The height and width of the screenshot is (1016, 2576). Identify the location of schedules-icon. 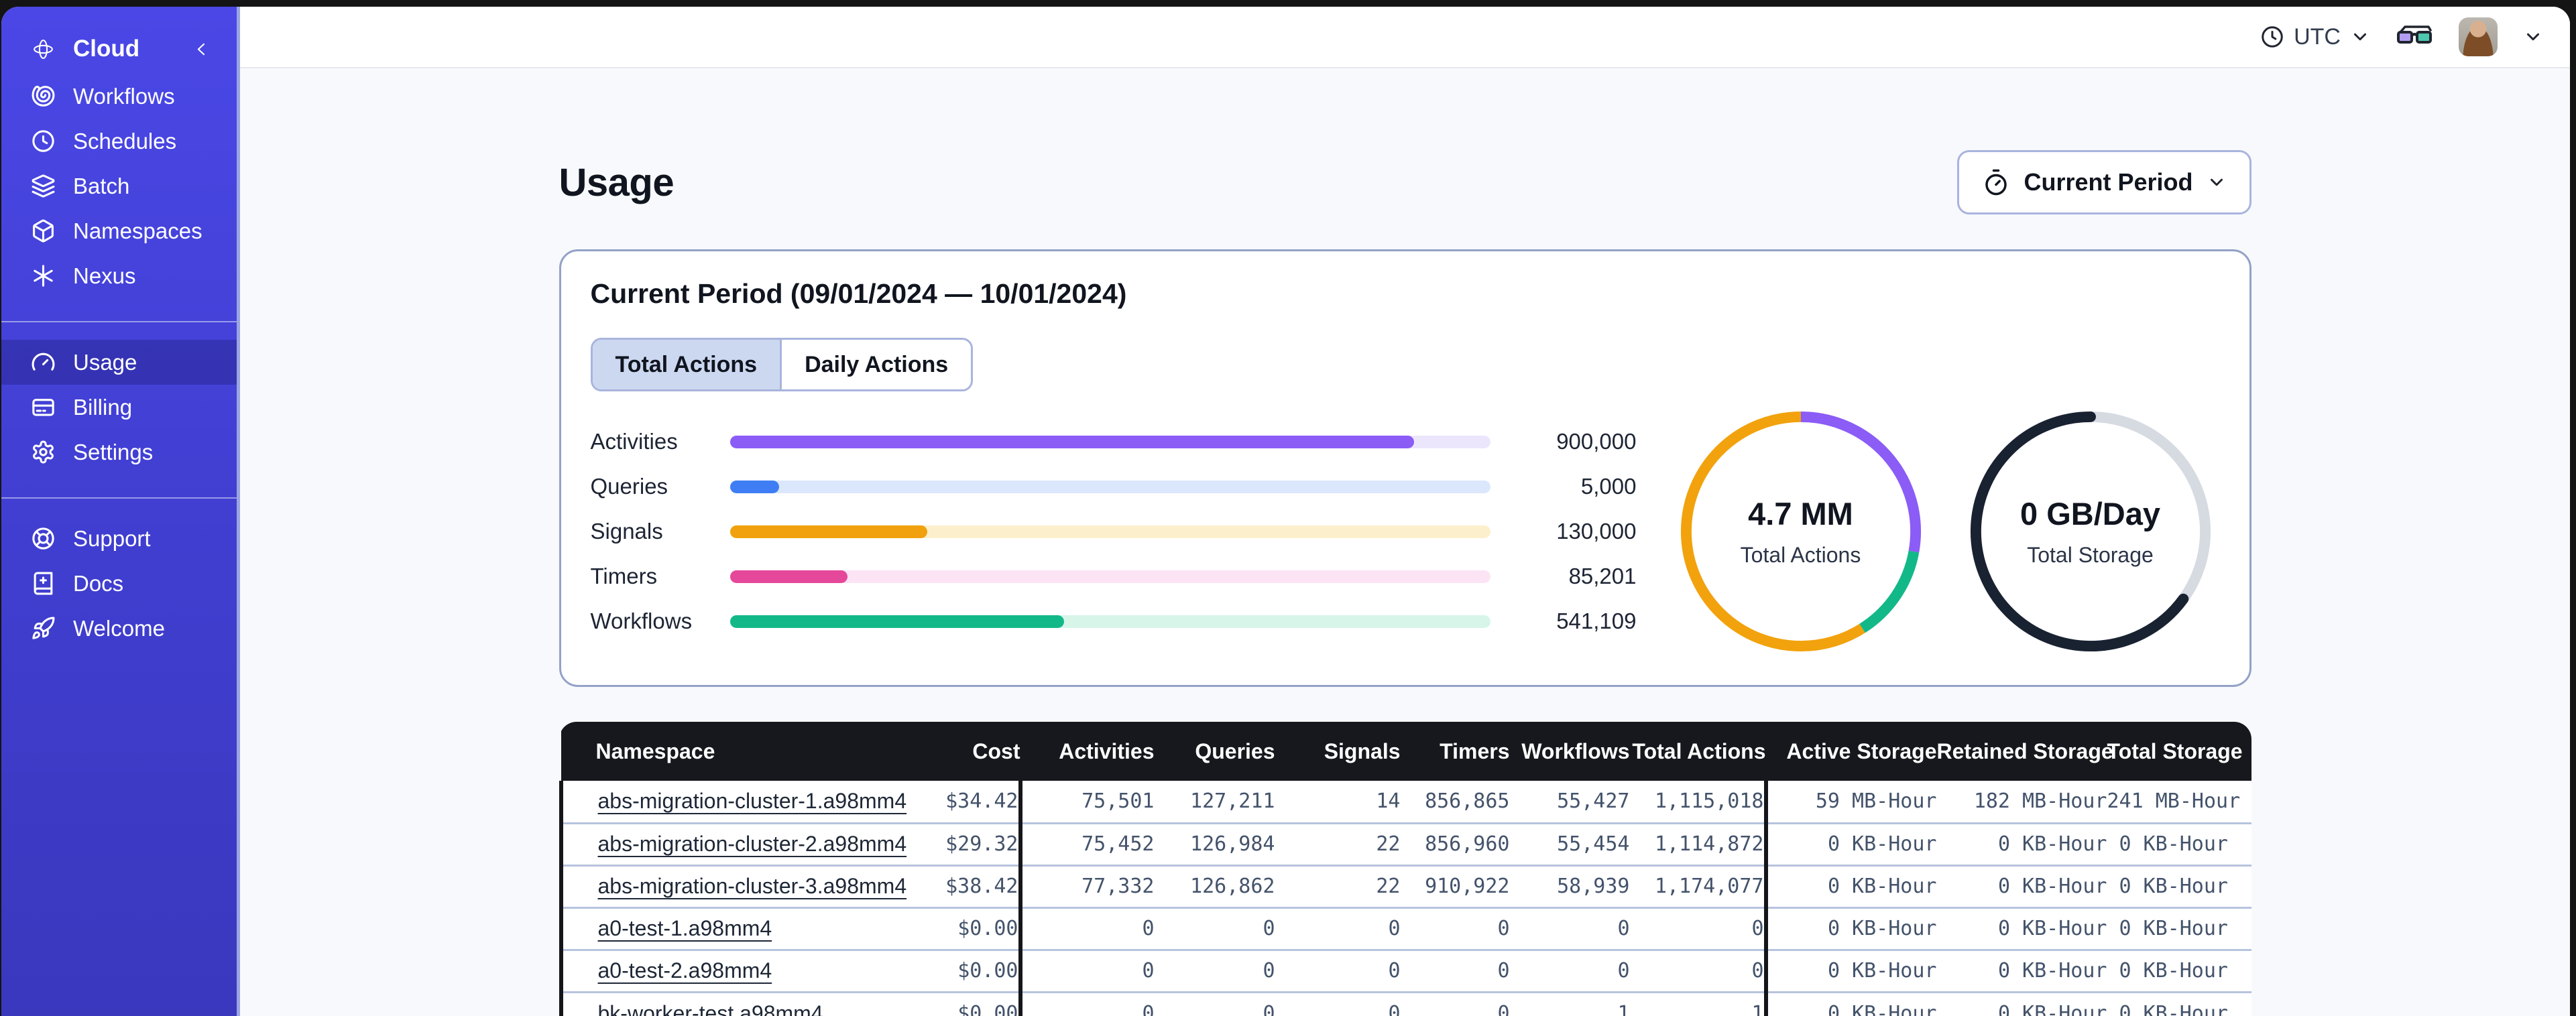
(43, 141).